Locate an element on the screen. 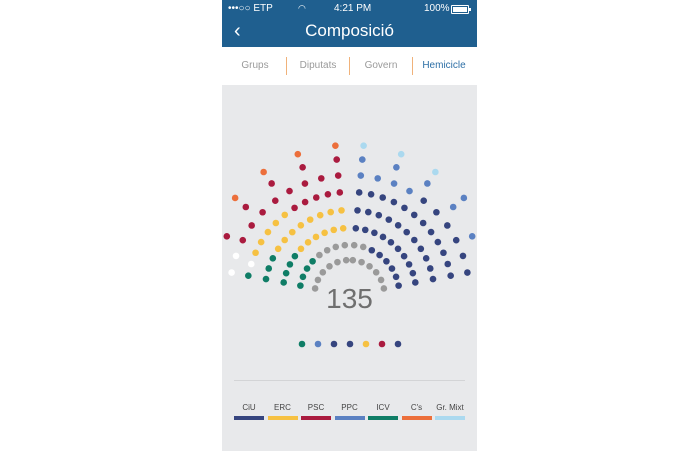  tab-govern: Govern is located at coordinates (381, 66).